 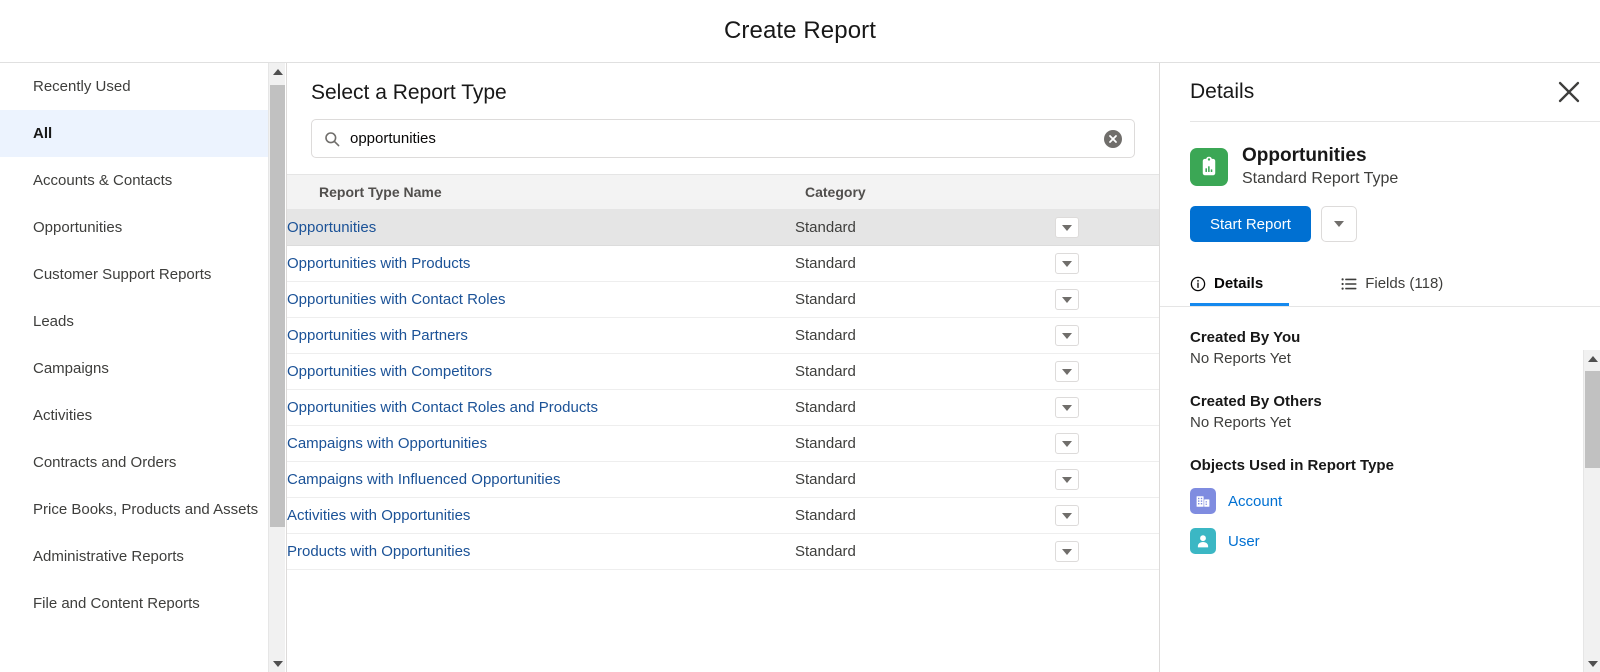 What do you see at coordinates (541, 192) in the screenshot?
I see `column-header-report-type-name: Report Type Name` at bounding box center [541, 192].